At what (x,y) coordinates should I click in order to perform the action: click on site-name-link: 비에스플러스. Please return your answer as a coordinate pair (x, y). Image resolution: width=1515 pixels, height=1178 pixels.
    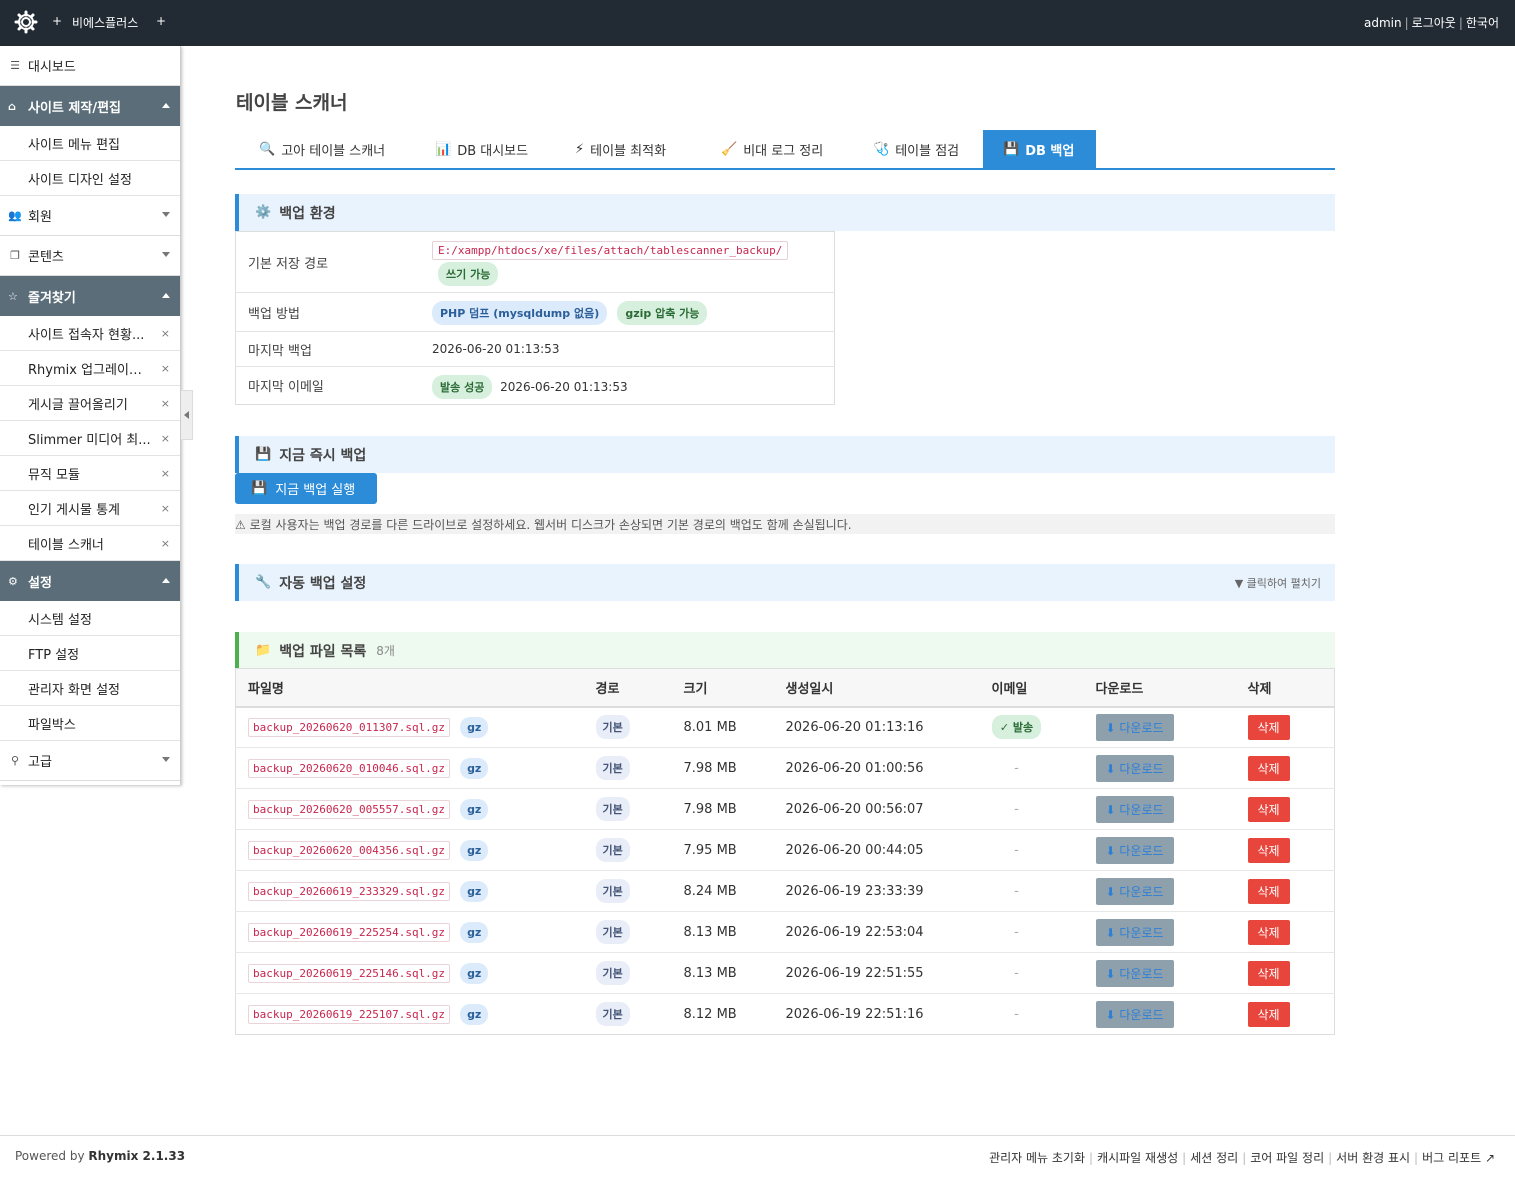
    Looking at the image, I should click on (105, 22).